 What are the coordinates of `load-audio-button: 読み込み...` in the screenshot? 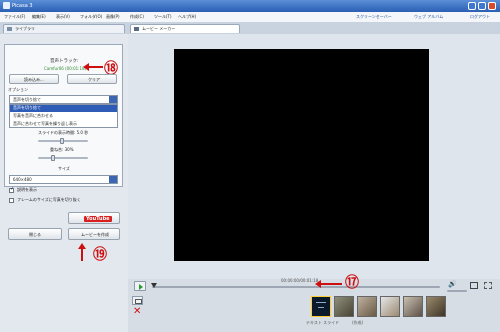 It's located at (34, 79).